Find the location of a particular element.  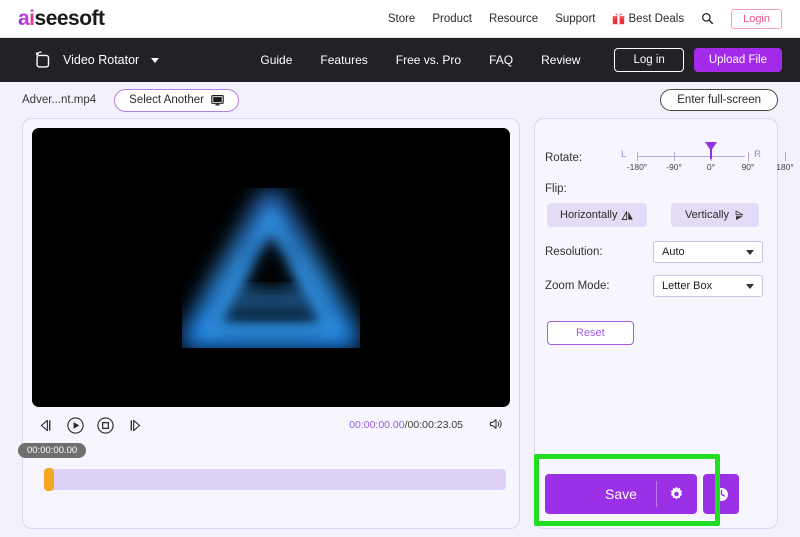

save-actions: Save is located at coordinates (636, 490).